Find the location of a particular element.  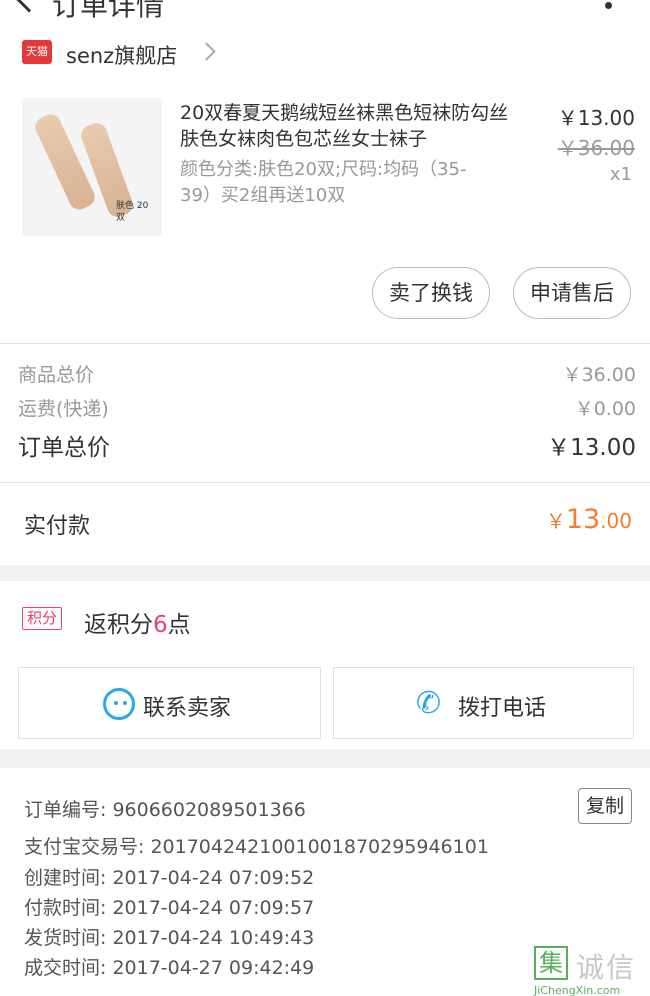

contact-seller-label: 联系卖家 is located at coordinates (187, 708).